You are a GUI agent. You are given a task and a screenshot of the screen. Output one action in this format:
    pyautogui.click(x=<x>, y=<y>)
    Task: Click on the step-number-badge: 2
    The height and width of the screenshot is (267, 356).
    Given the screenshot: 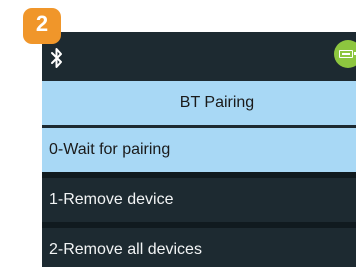 What is the action you would take?
    pyautogui.click(x=42, y=26)
    